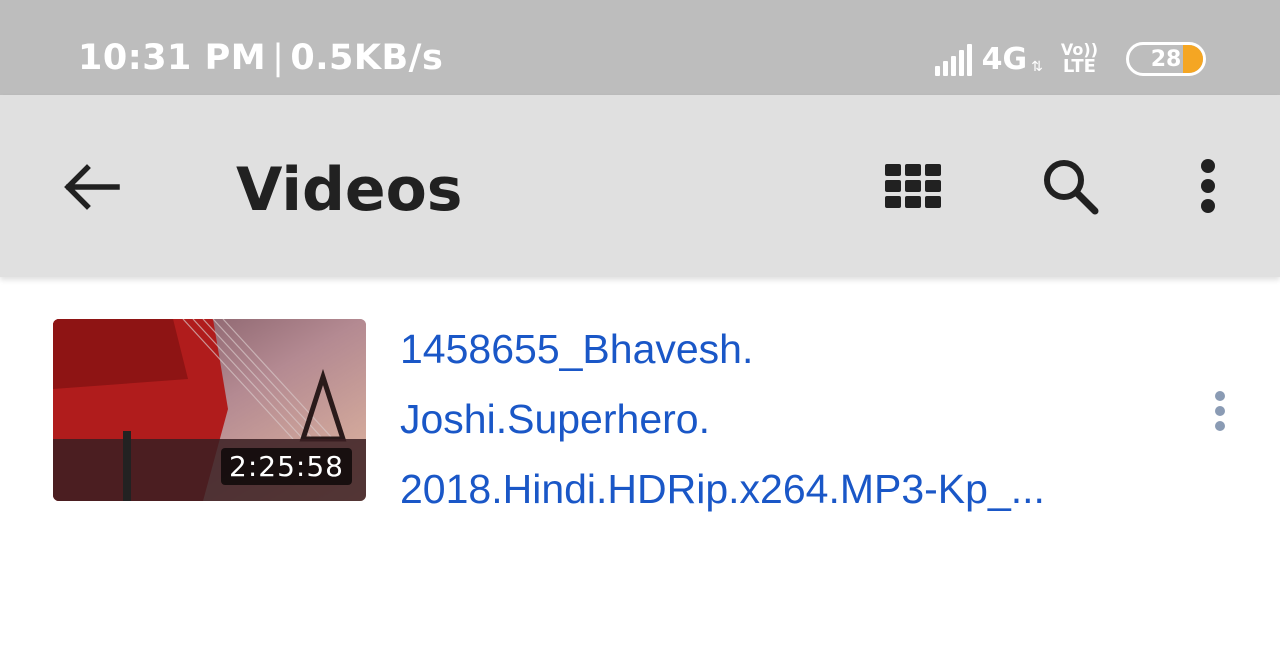  I want to click on arrow-back-icon, so click(92, 187).